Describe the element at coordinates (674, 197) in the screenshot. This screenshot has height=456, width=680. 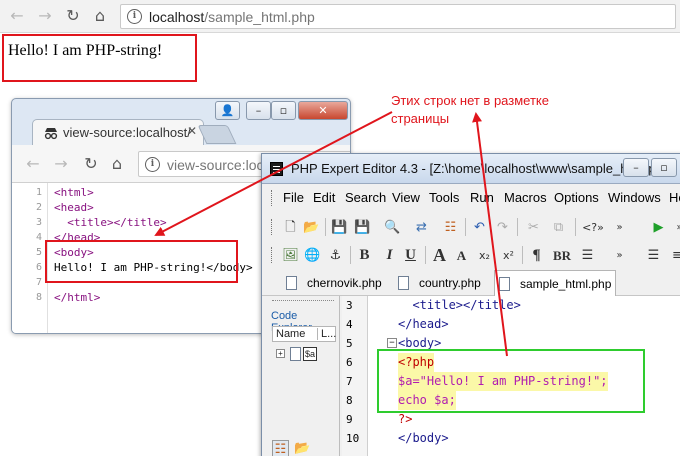
I see `menu-help: Help` at that location.